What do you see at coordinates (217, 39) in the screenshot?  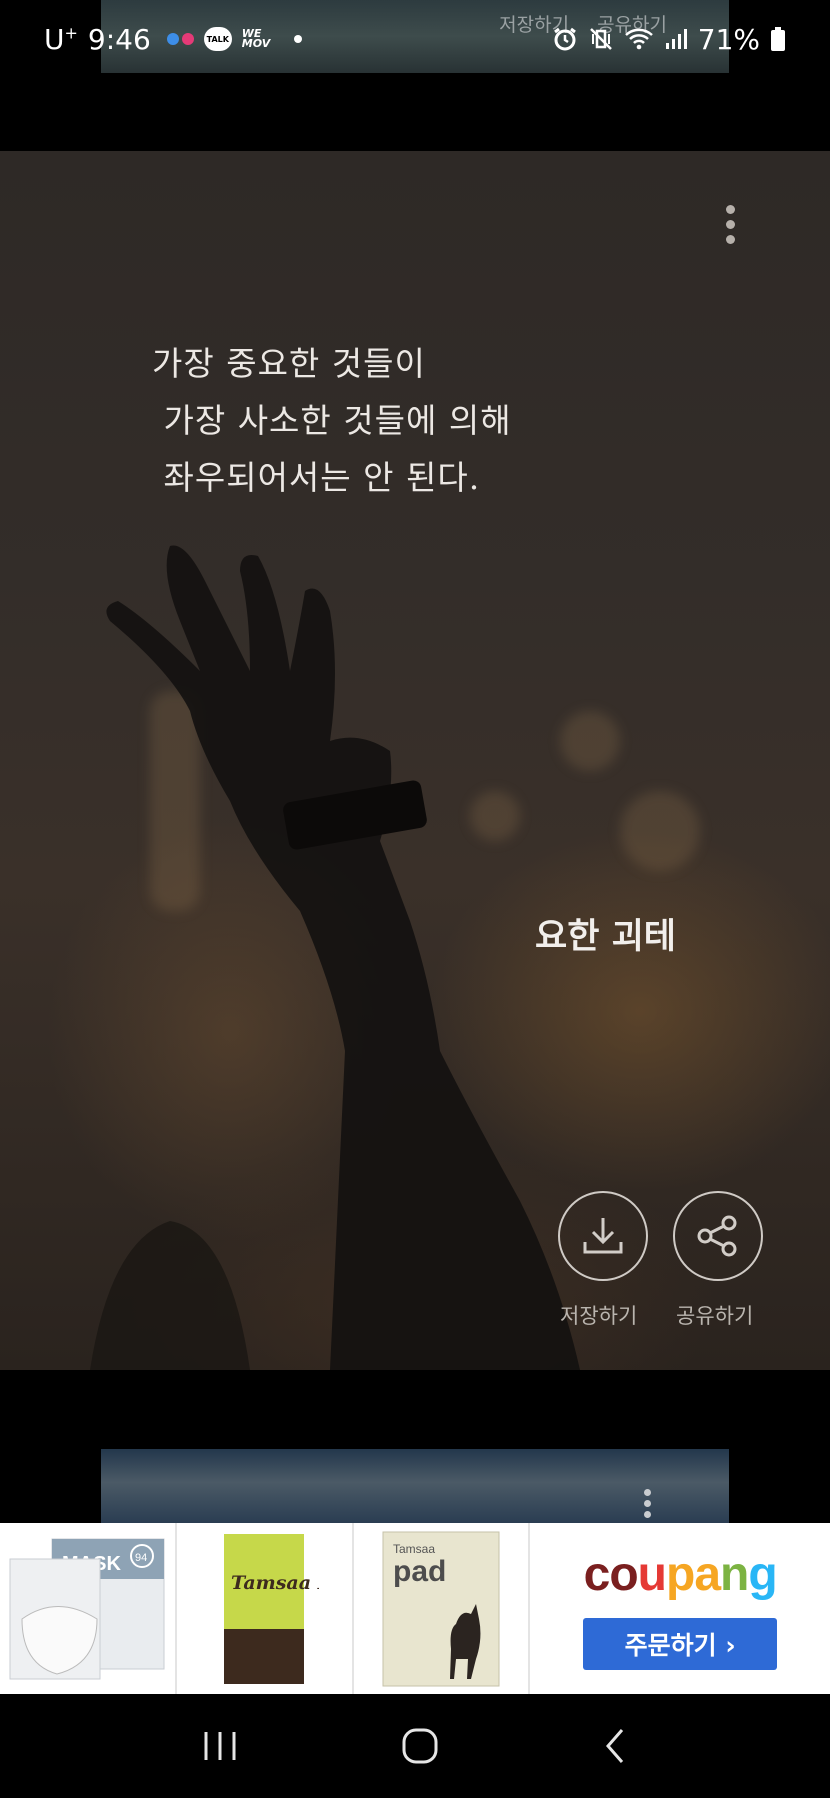 I see `kakaotalk-icon: TALK` at bounding box center [217, 39].